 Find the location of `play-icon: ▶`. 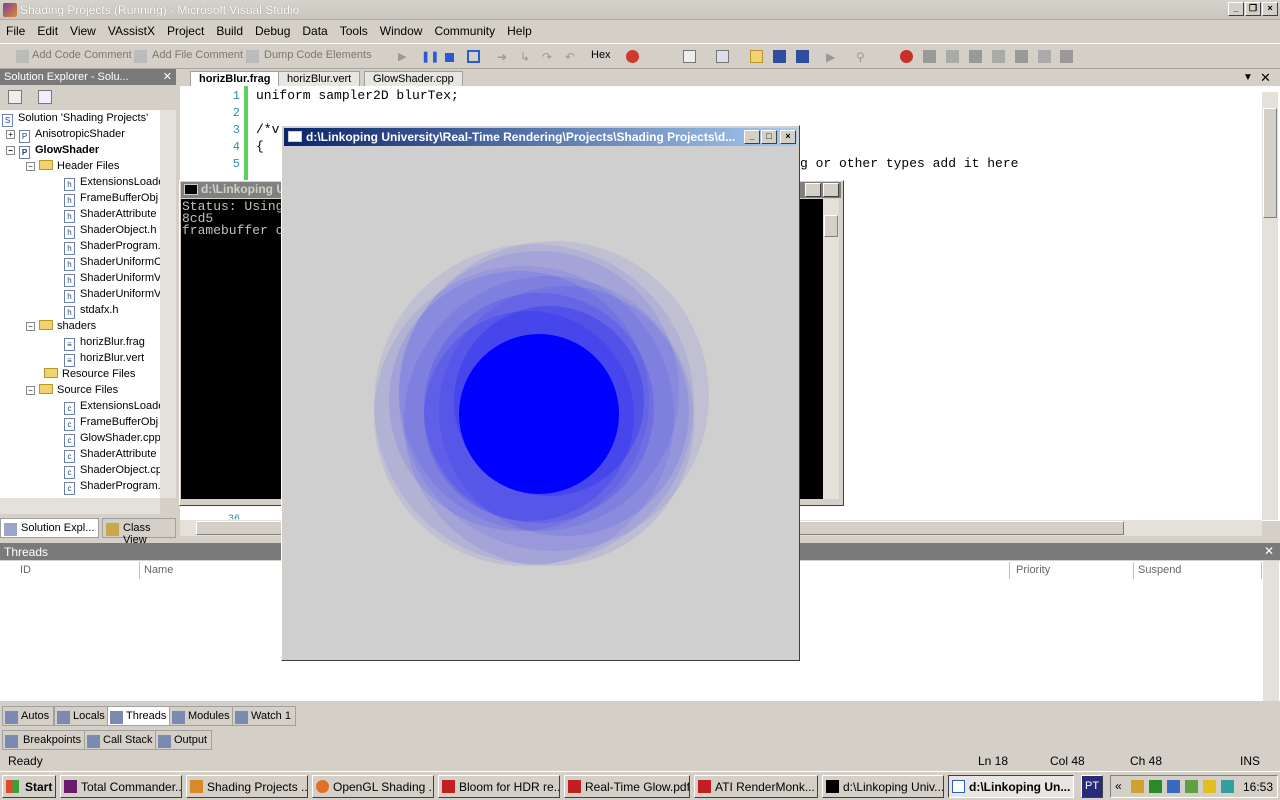

play-icon: ▶ is located at coordinates (404, 56).